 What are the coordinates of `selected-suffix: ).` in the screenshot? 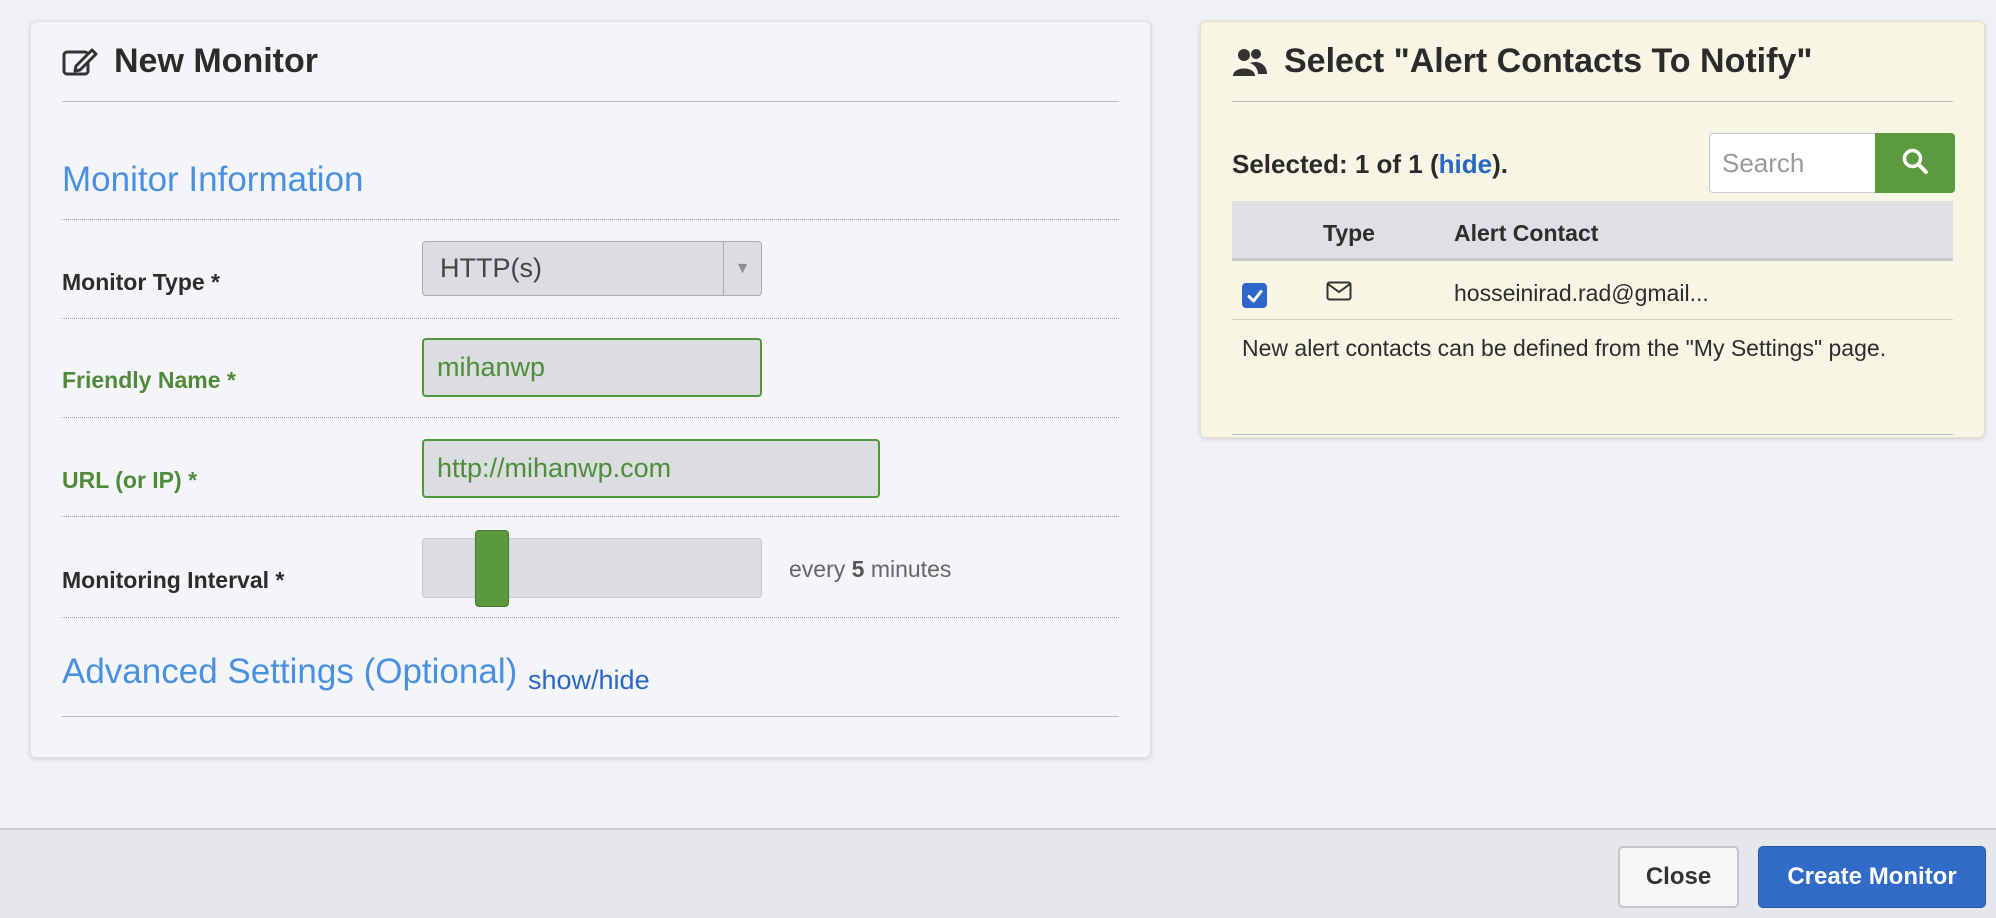 It's located at (1500, 164).